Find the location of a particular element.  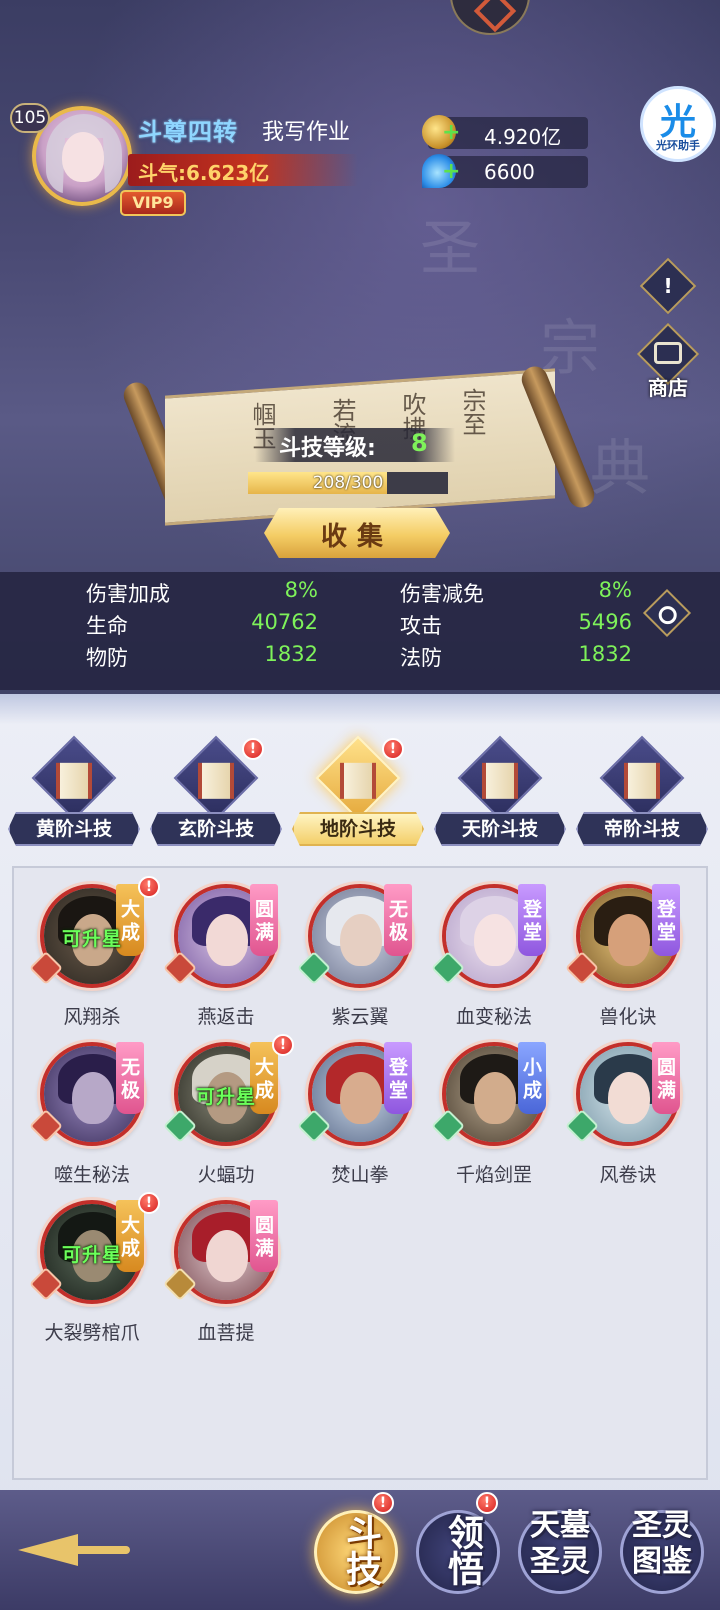

nav-spirit-codex: 圣灵图鉴 is located at coordinates (662, 1550).